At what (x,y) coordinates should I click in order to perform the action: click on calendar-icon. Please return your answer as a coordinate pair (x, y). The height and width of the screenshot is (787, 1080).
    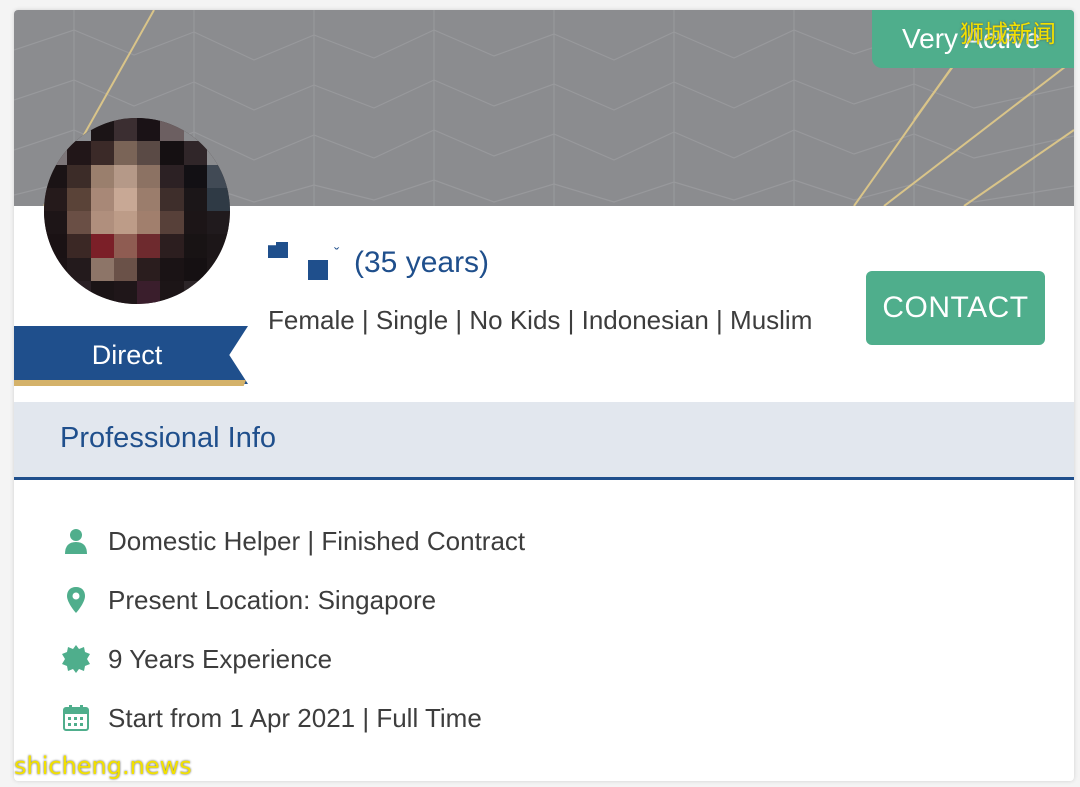
    Looking at the image, I should click on (76, 718).